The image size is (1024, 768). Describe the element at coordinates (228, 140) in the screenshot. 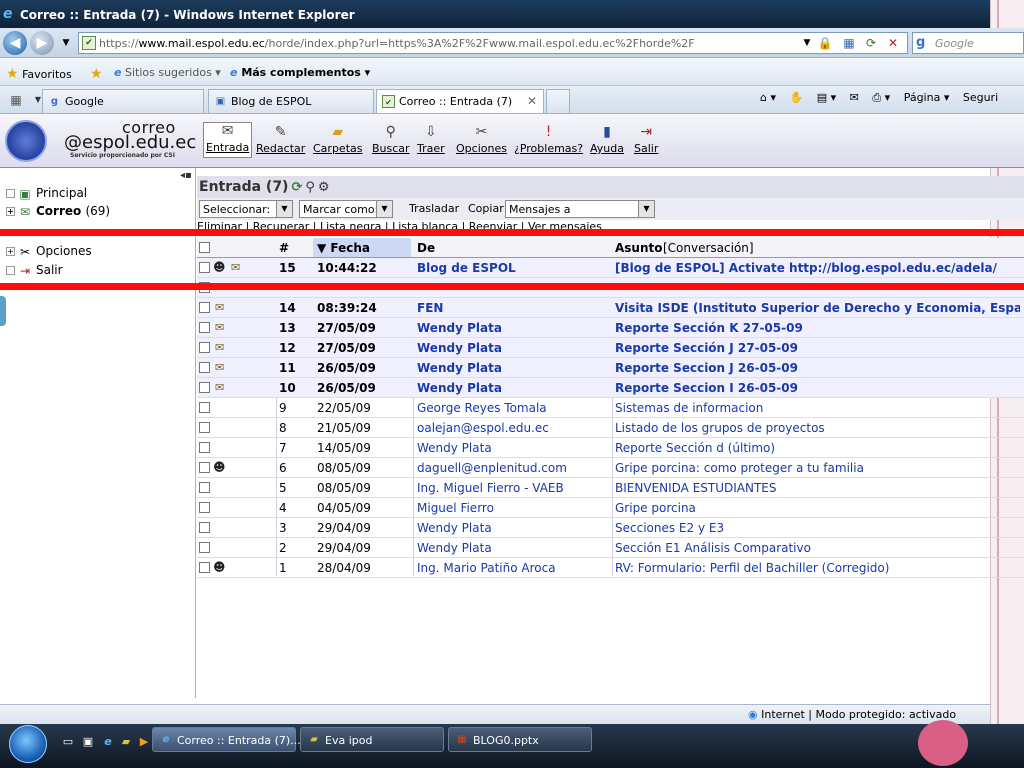

I see `toolbar-entrada: ✉ Entrada` at that location.